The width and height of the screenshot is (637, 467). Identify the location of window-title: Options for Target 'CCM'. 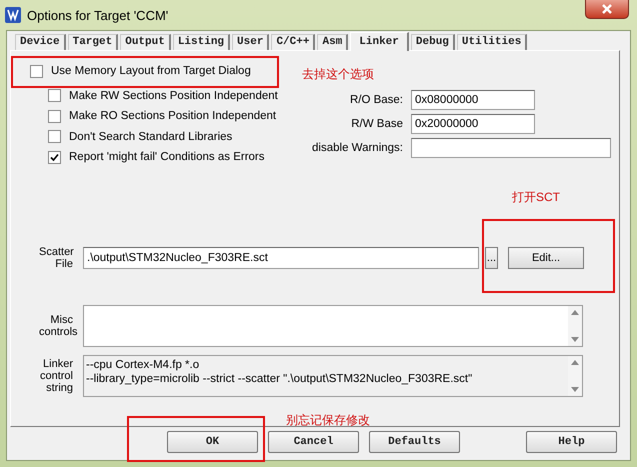
(97, 15).